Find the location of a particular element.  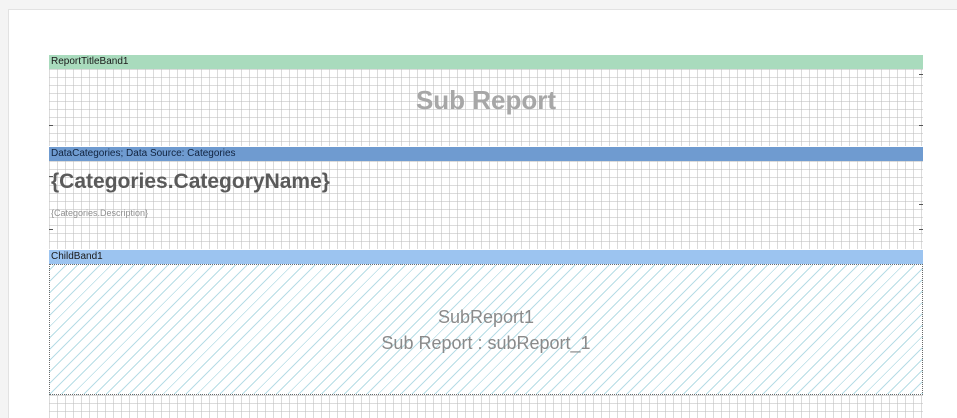

child-band-header: ChildBand1 is located at coordinates (486, 257).